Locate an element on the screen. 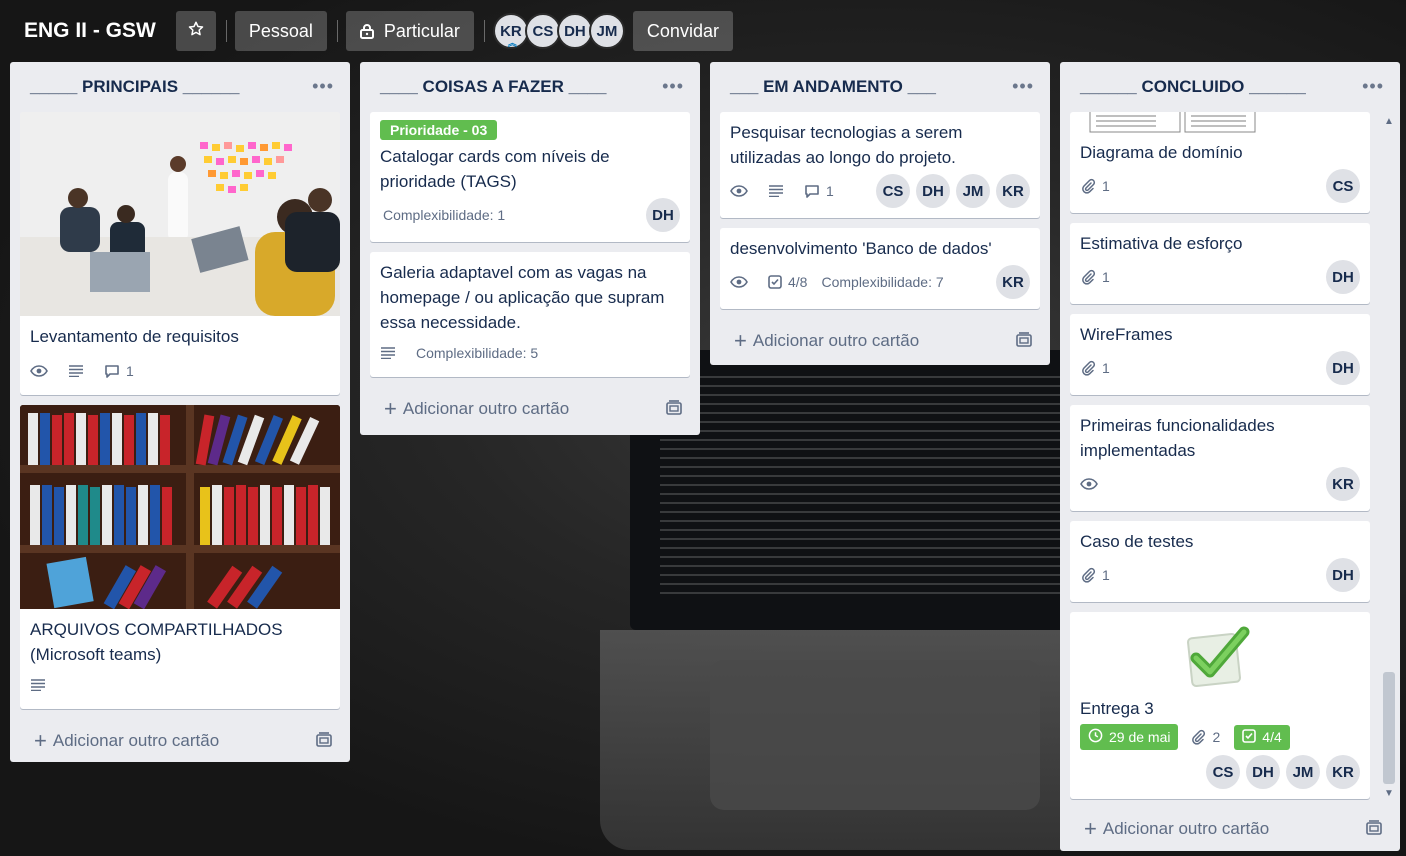 The width and height of the screenshot is (1406, 856). complexity-field: Complexibilidade: 7 is located at coordinates (882, 282).